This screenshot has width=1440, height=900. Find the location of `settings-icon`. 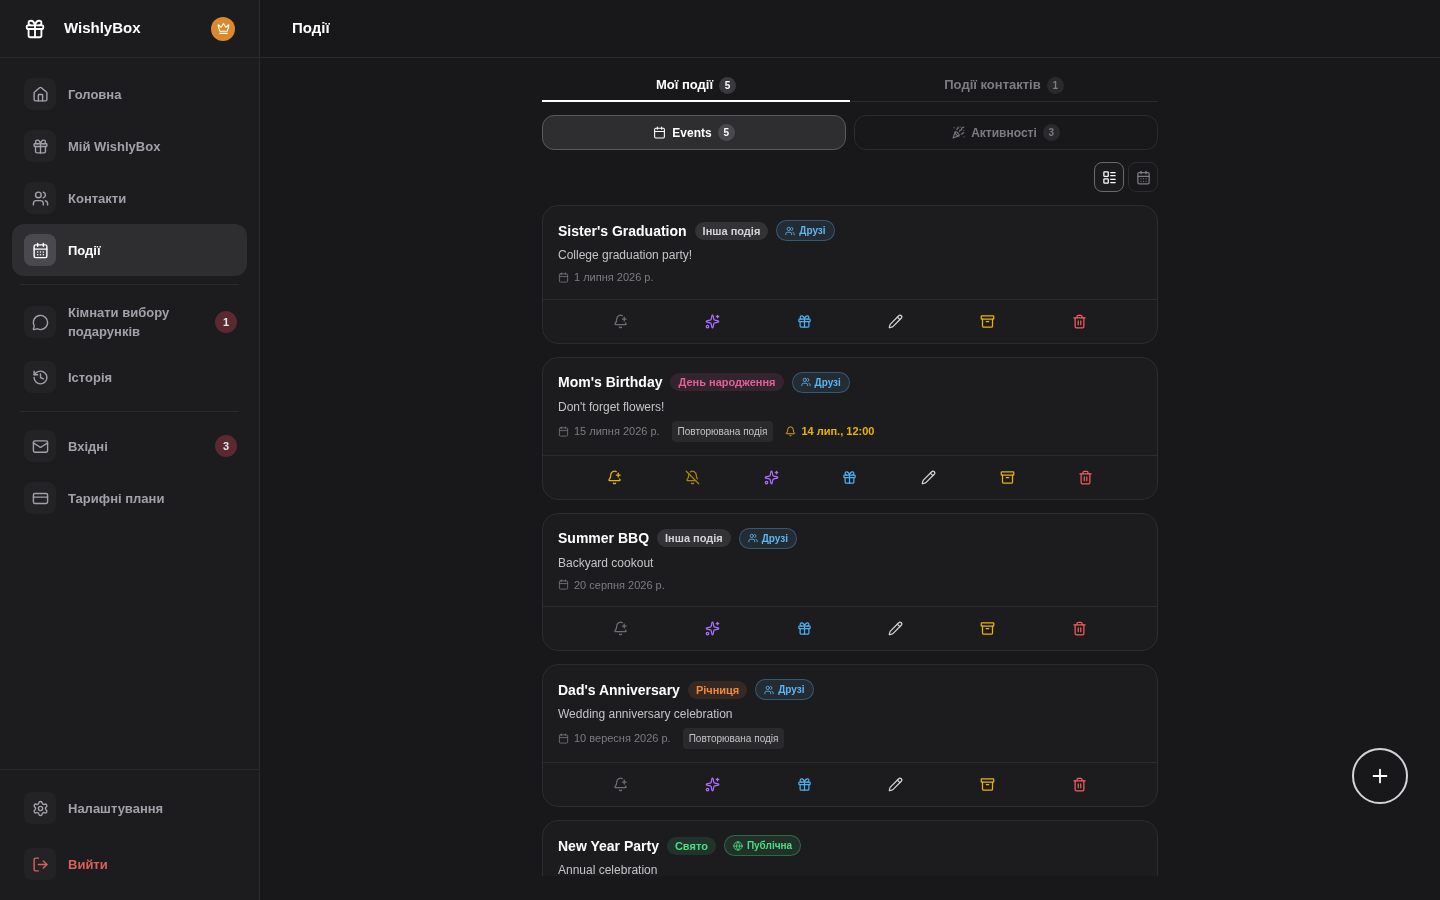

settings-icon is located at coordinates (40, 808).